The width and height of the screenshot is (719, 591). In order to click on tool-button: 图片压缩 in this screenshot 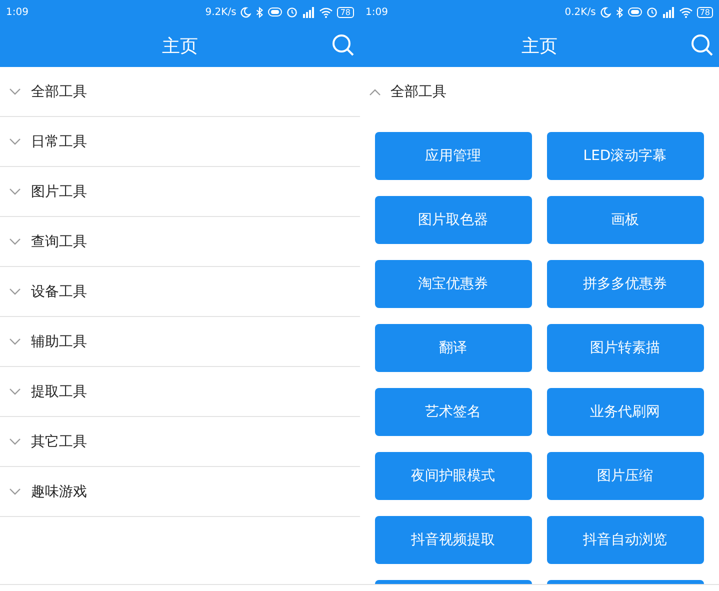, I will do `click(625, 476)`.